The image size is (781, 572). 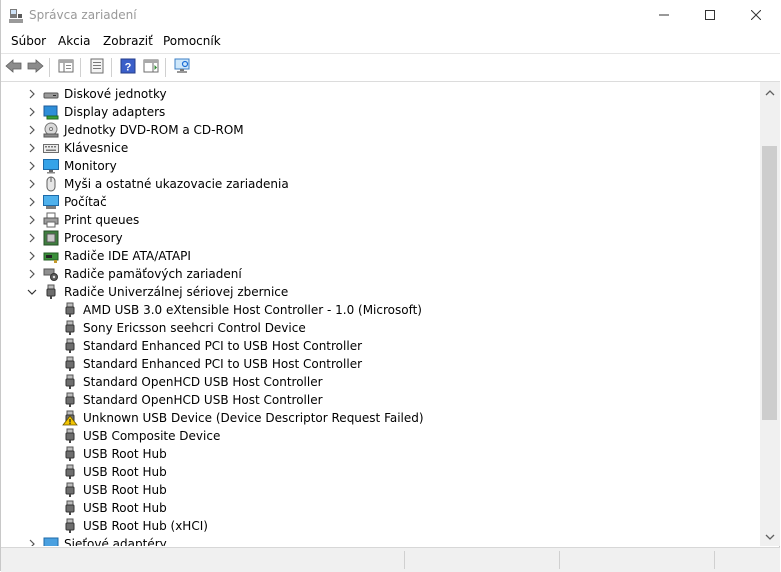 What do you see at coordinates (380, 540) in the screenshot?
I see `tree-category-network-adapters: Sieťové adaptéry` at bounding box center [380, 540].